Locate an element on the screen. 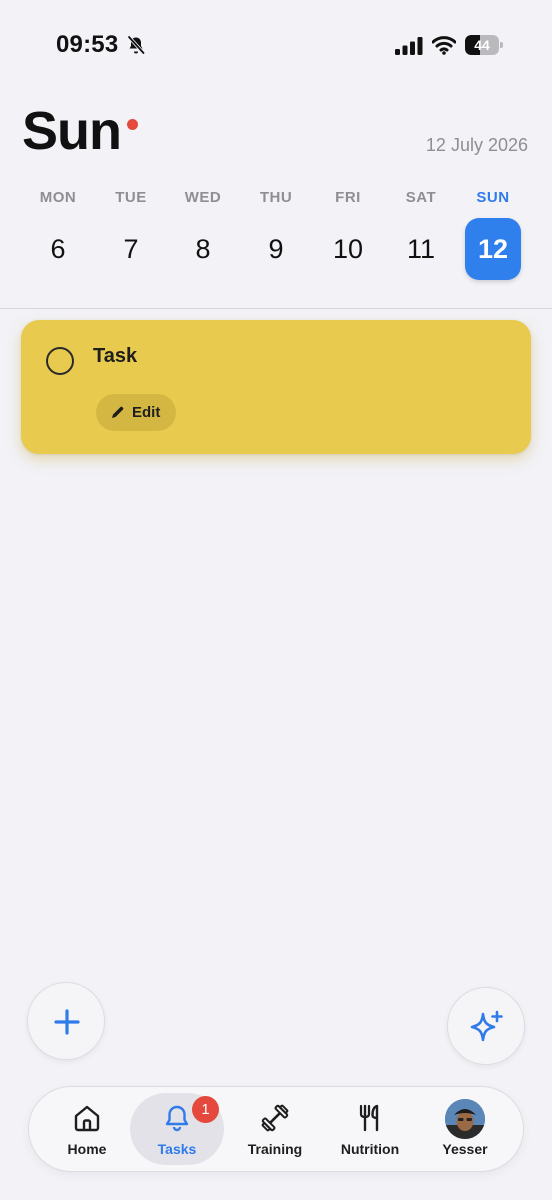 Image resolution: width=552 pixels, height=1200 pixels. edit-button: Edit is located at coordinates (136, 412).